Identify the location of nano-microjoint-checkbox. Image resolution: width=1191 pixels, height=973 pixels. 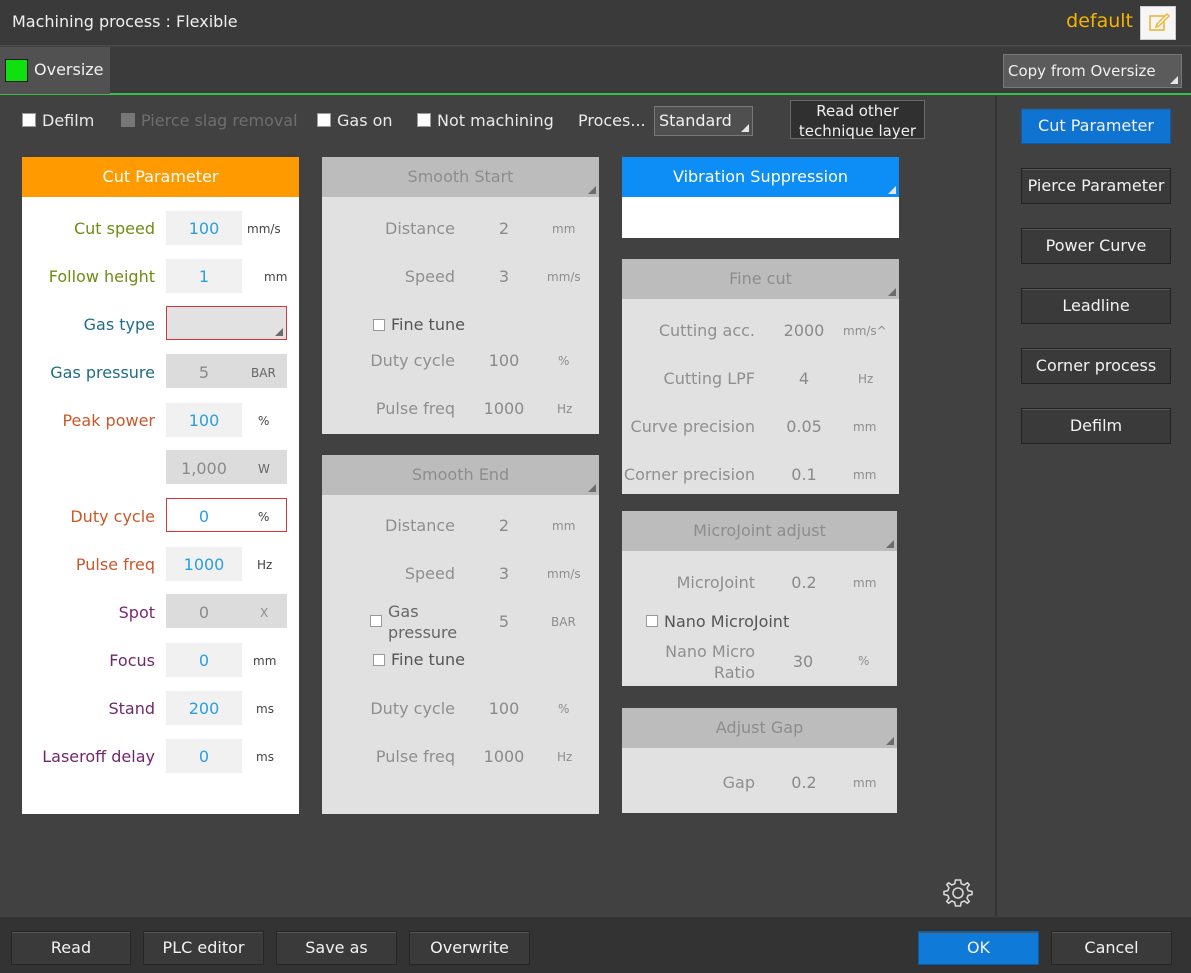
(652, 621).